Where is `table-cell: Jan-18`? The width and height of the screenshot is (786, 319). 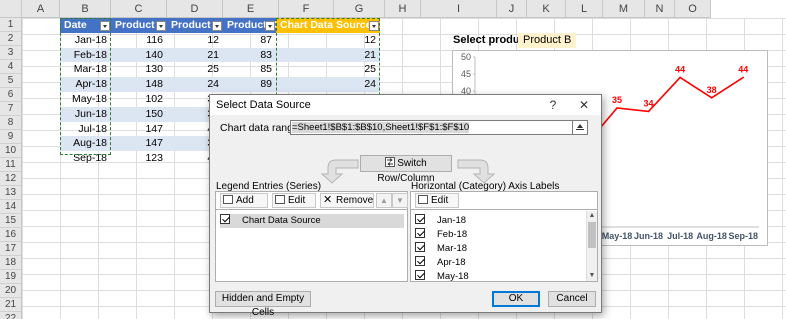
table-cell: Jan-18 is located at coordinates (85, 40).